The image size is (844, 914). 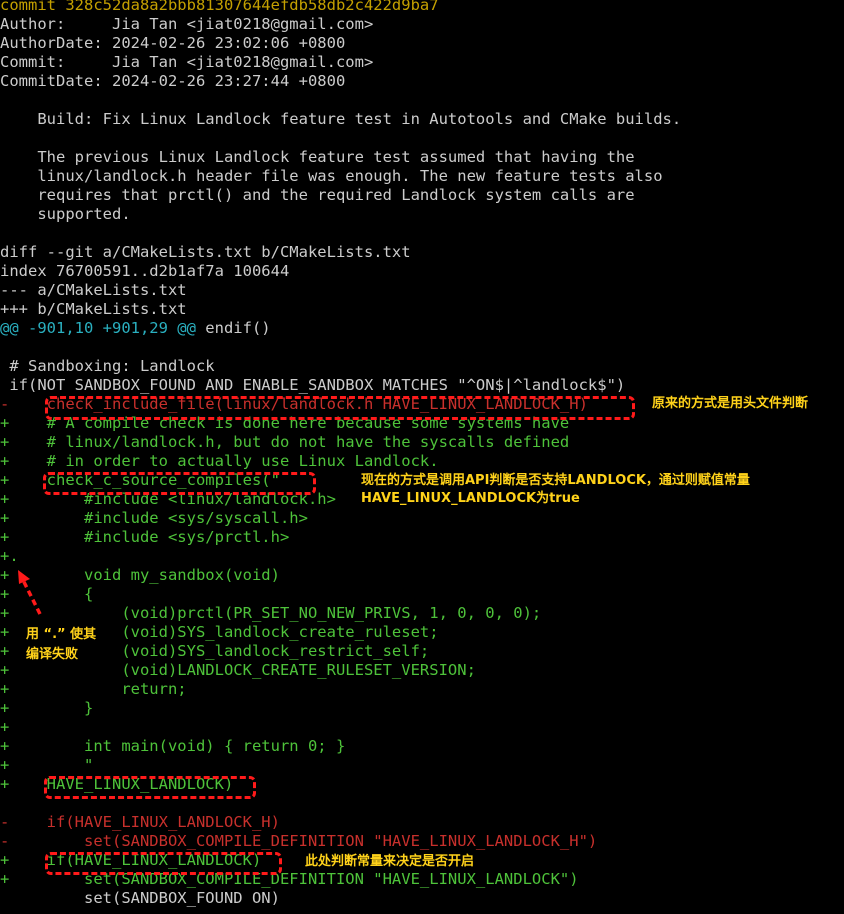 I want to click on terminal-line-text: + return;, so click(x=93, y=689).